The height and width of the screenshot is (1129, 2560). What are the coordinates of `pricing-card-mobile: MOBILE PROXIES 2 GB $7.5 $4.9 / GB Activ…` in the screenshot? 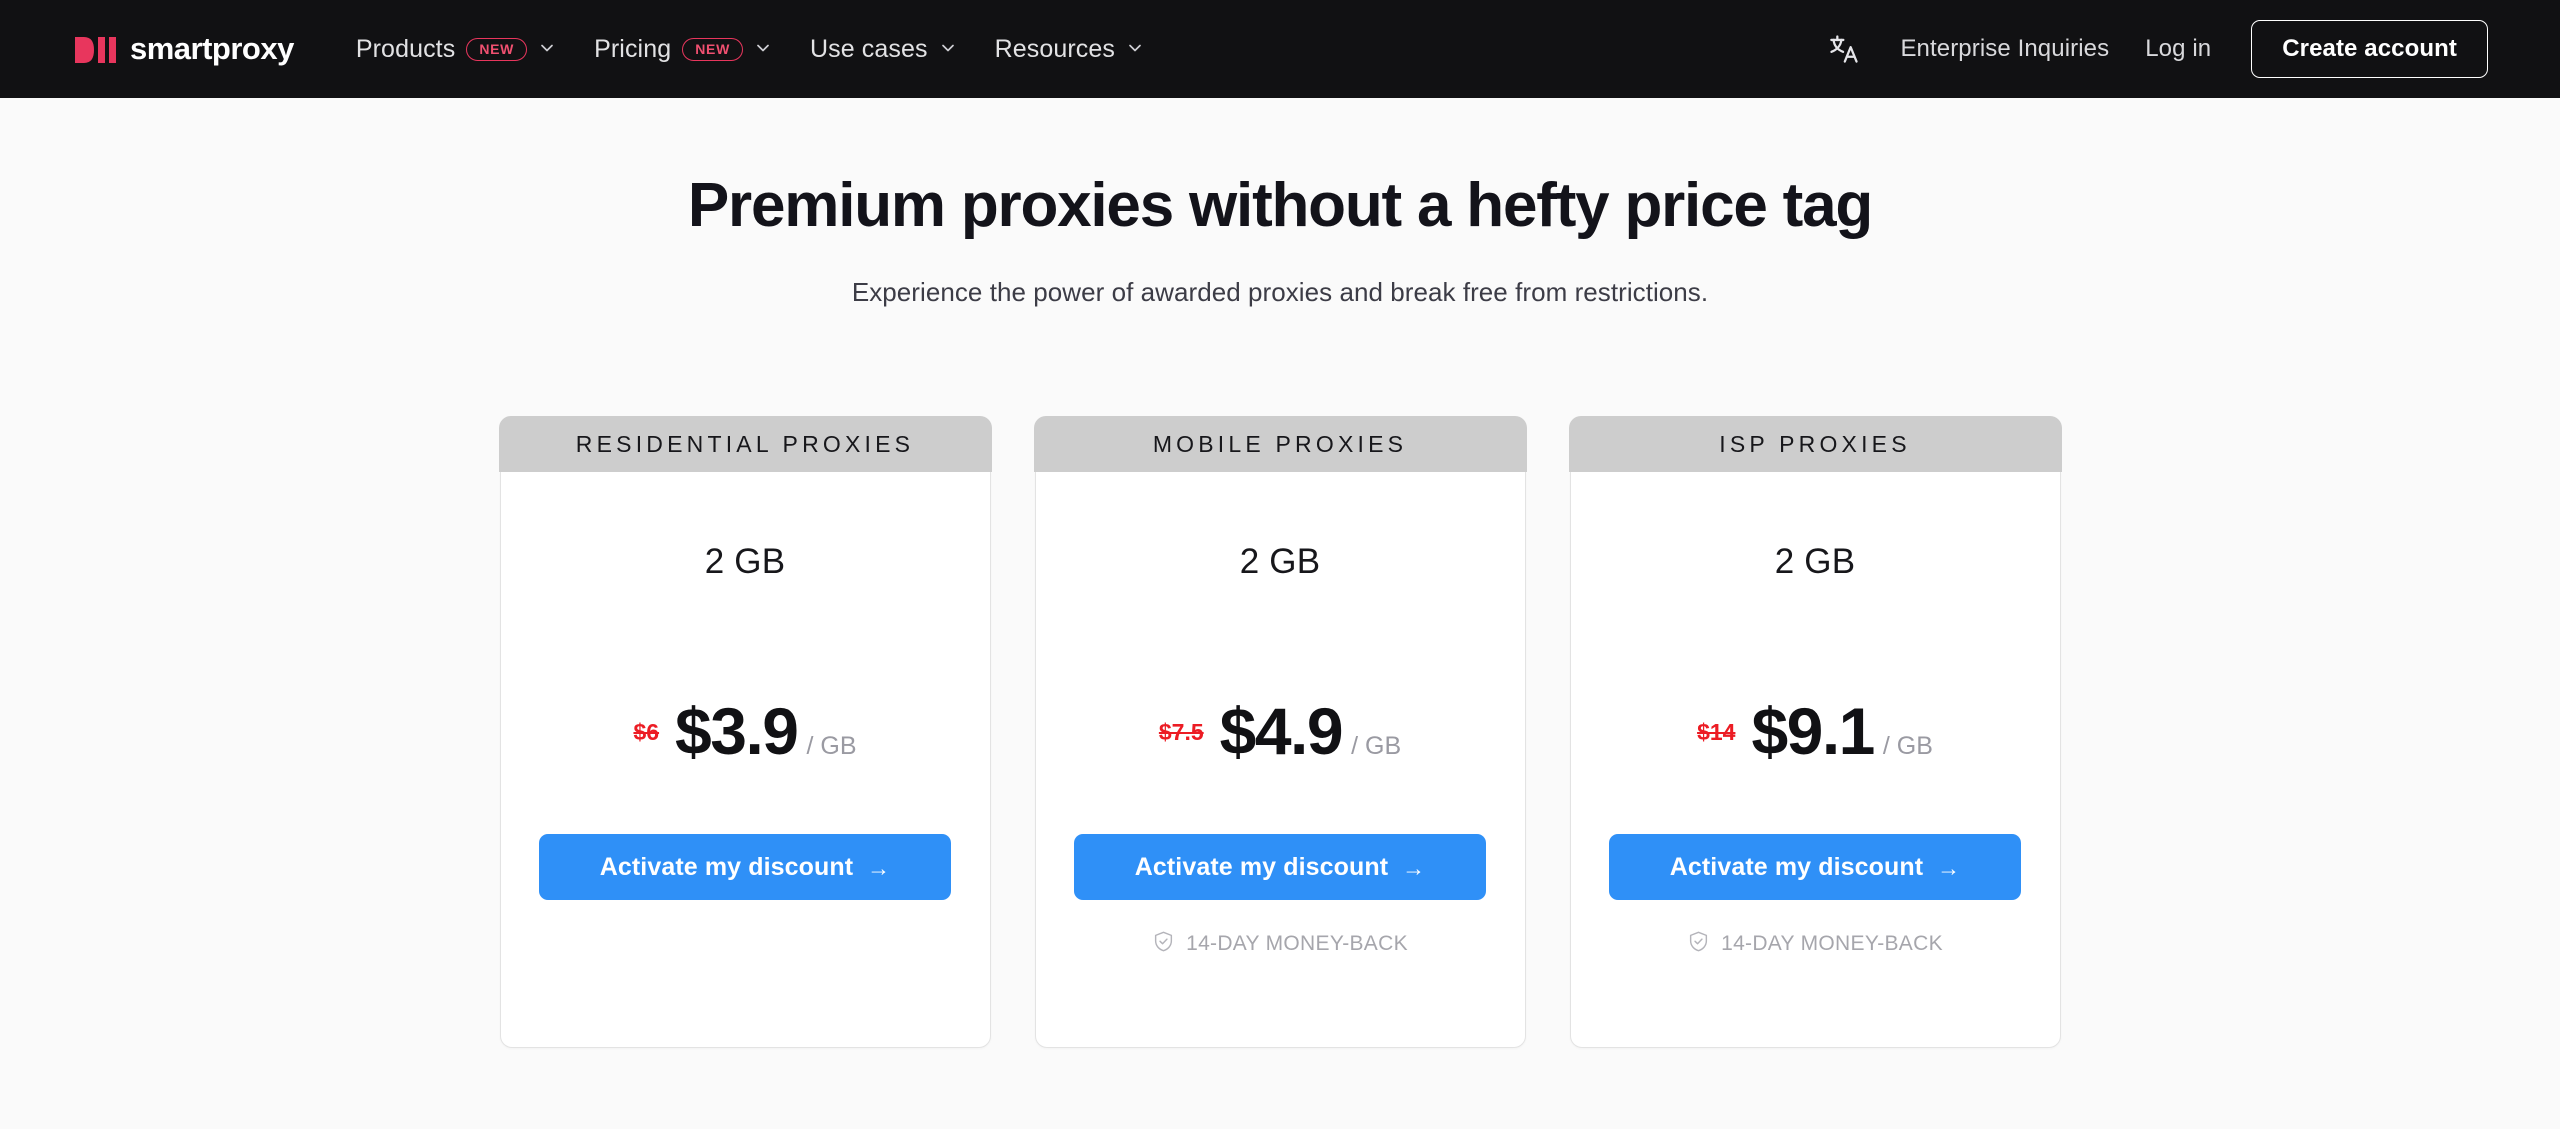 It's located at (1280, 732).